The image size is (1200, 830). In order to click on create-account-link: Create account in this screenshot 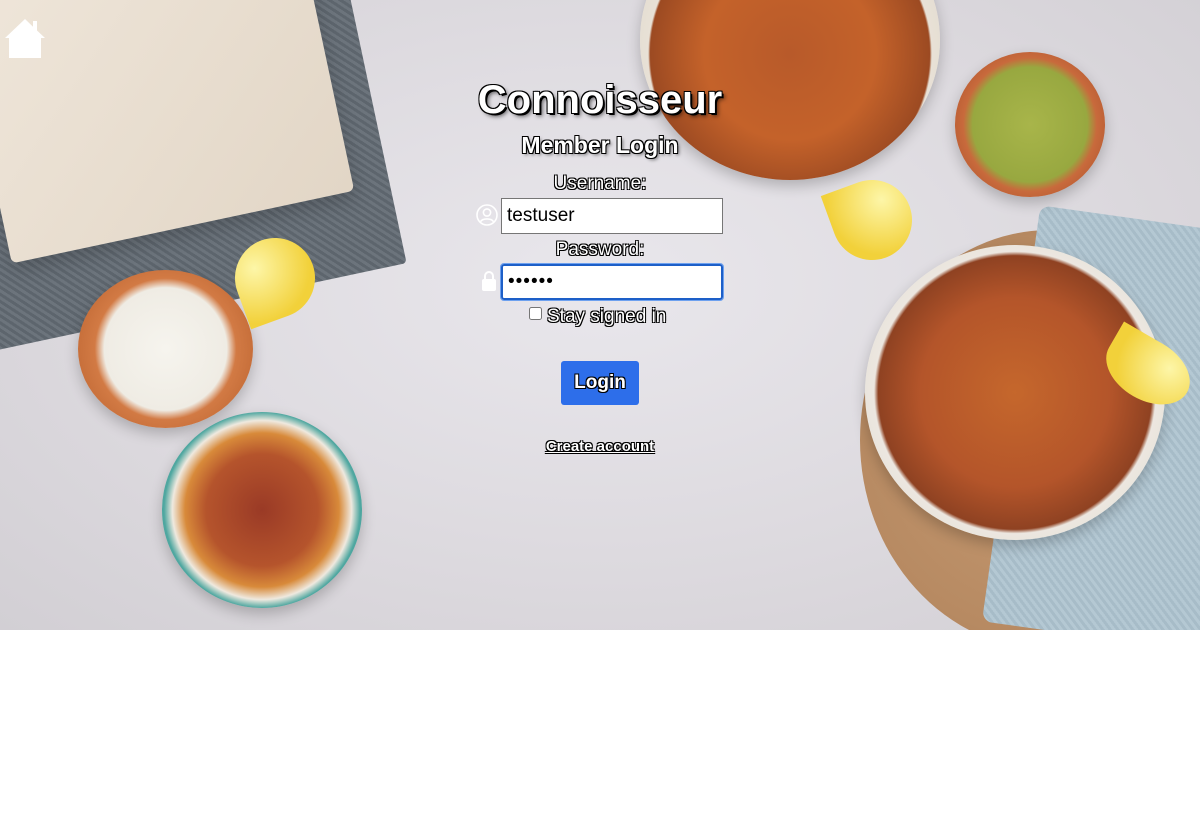, I will do `click(600, 446)`.